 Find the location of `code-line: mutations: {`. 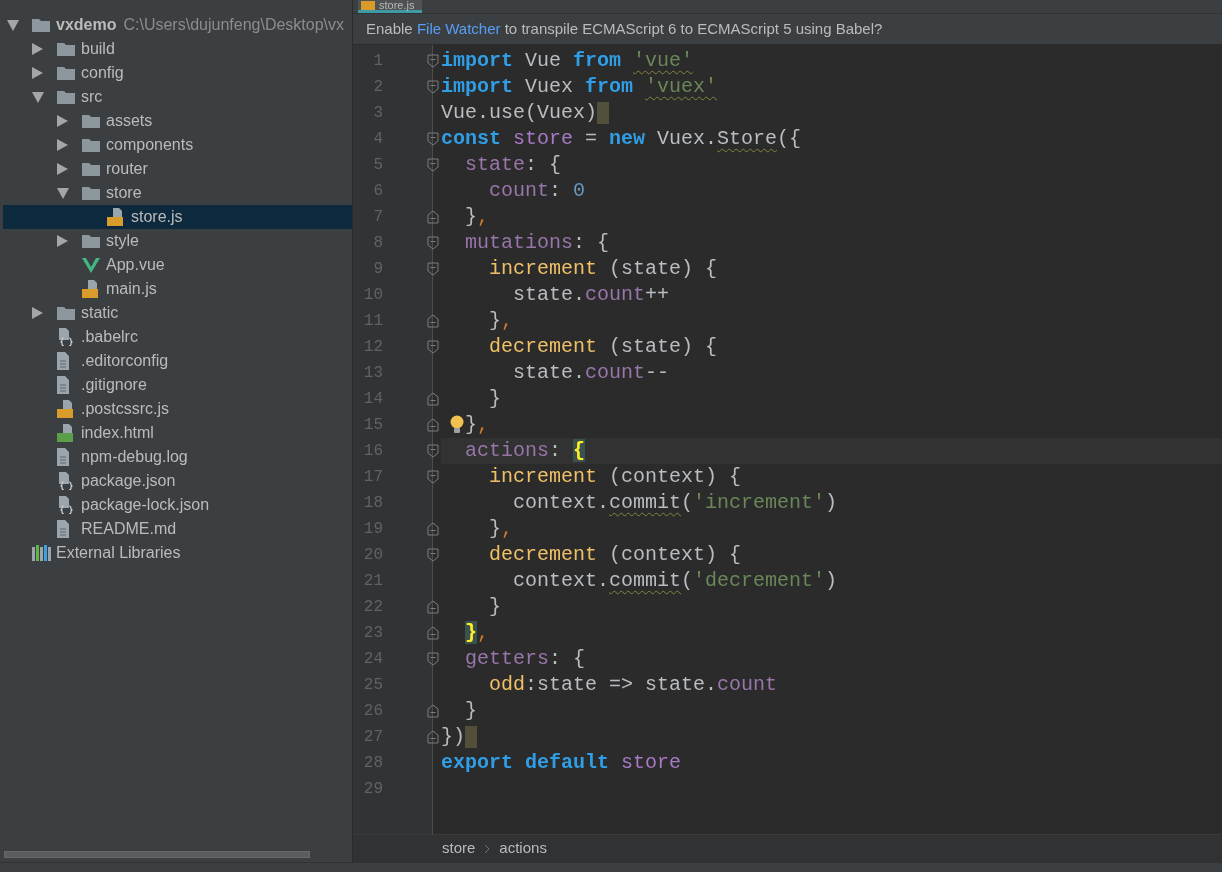

code-line: mutations: { is located at coordinates (537, 243).